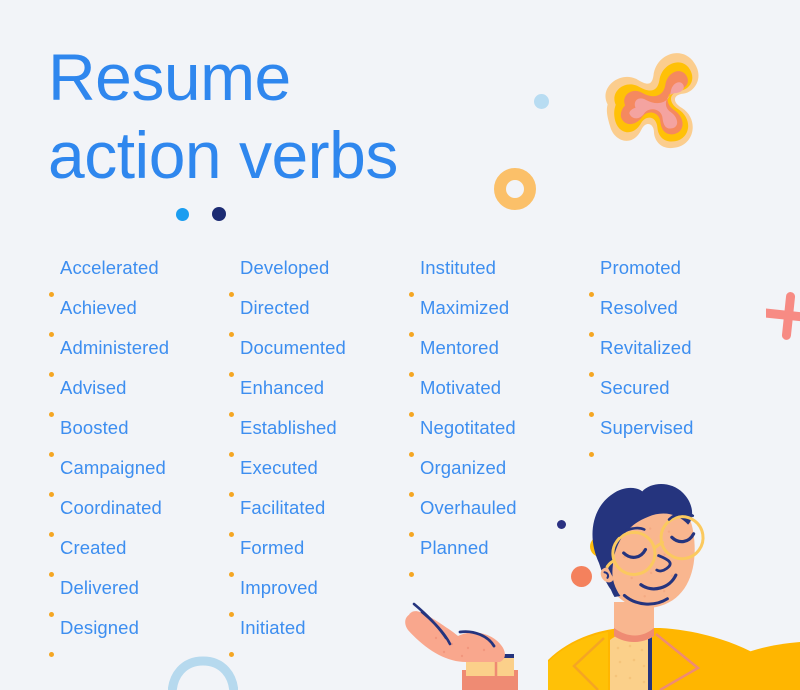 This screenshot has width=800, height=690. I want to click on verb-label: Organized, so click(463, 467).